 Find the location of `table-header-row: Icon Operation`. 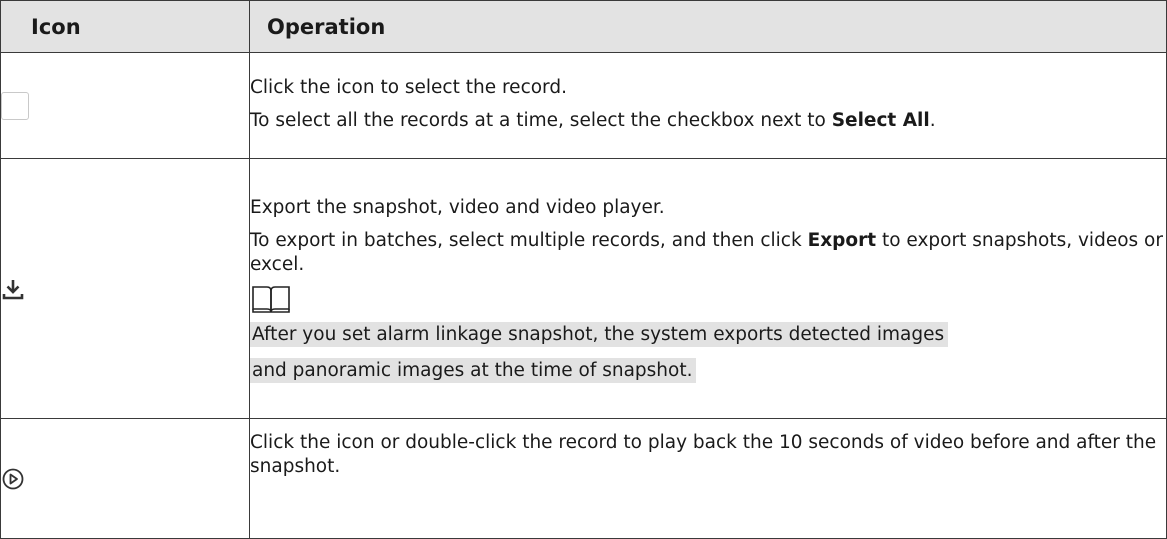

table-header-row: Icon Operation is located at coordinates (583, 26).